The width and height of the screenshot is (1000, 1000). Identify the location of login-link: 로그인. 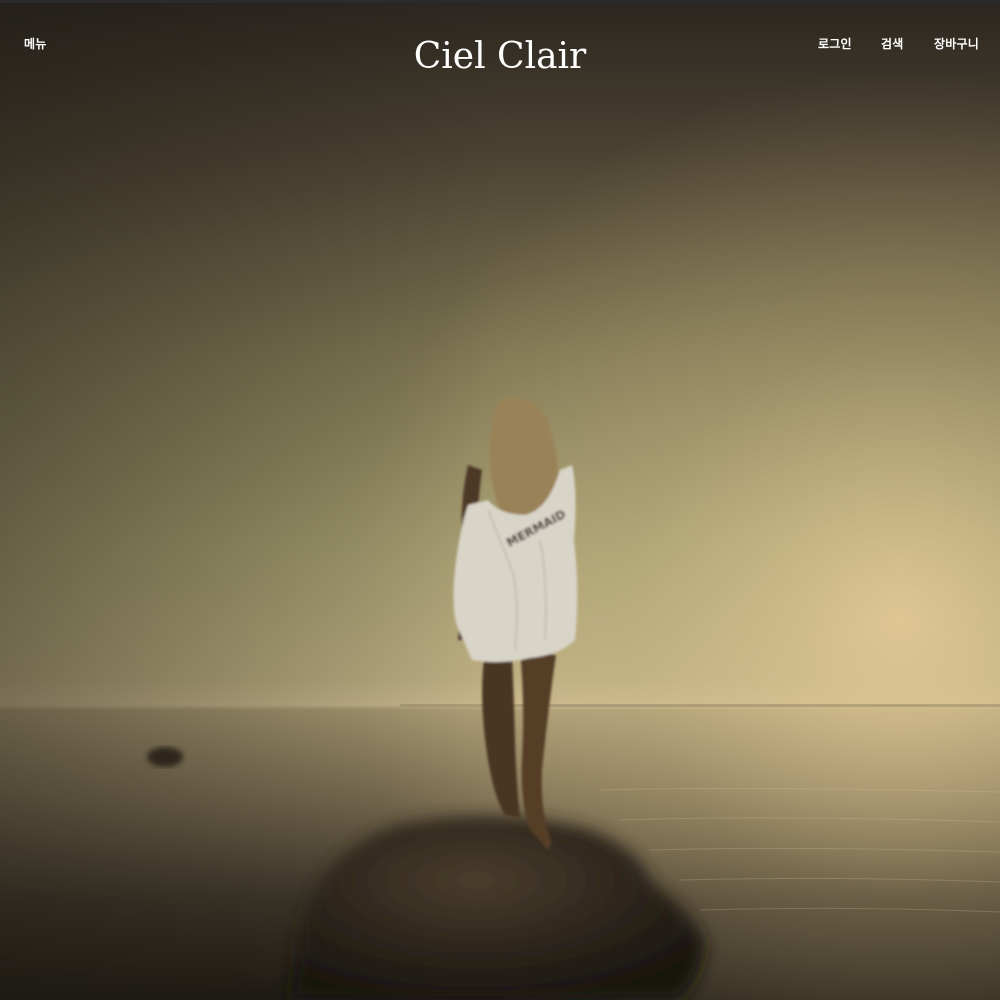
(835, 43).